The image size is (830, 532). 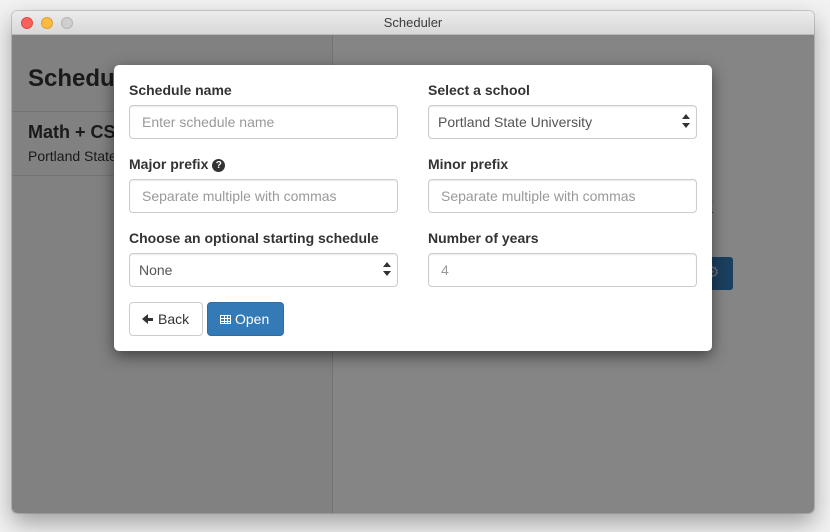 What do you see at coordinates (263, 196) in the screenshot?
I see `major-prefix-input` at bounding box center [263, 196].